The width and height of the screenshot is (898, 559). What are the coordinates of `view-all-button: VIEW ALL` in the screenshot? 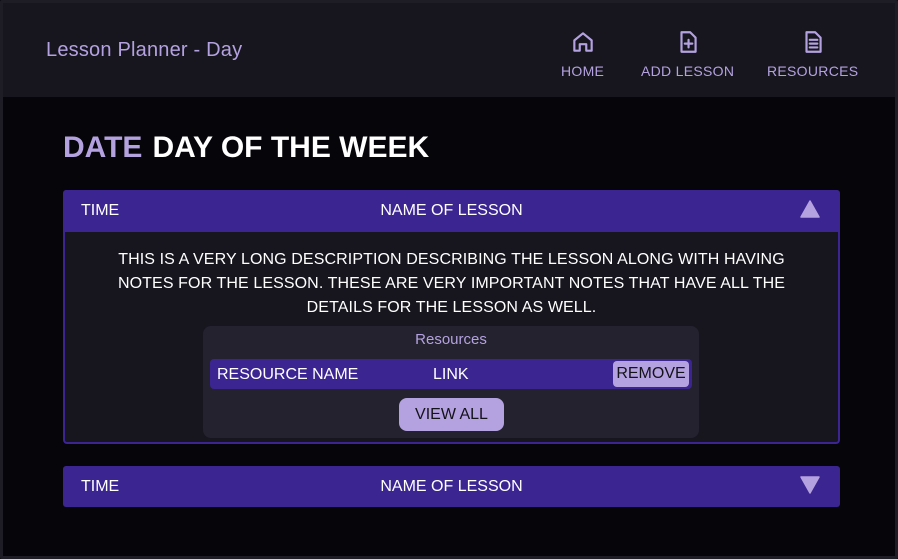 It's located at (451, 414).